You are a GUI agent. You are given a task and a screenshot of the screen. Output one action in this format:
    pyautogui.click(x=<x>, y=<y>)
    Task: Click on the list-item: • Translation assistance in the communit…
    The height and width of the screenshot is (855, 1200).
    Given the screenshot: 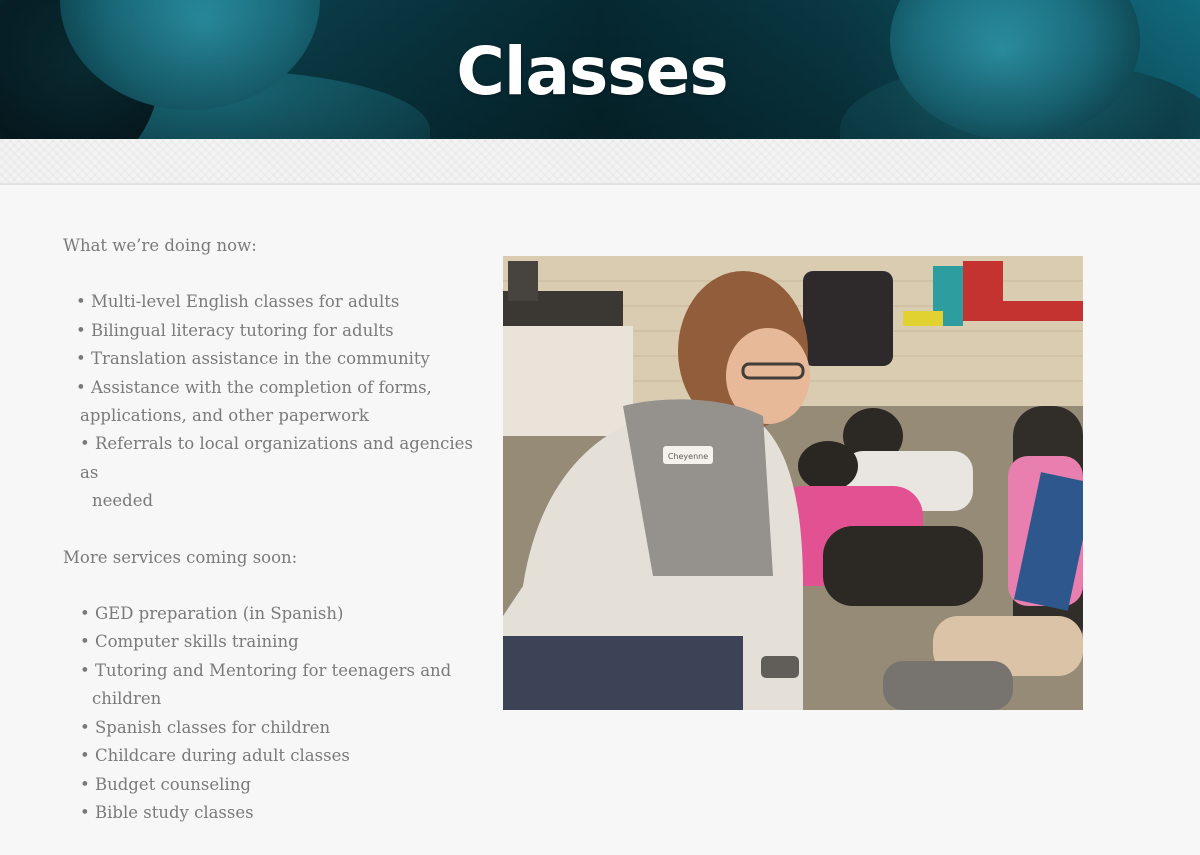 What is the action you would take?
    pyautogui.click(x=273, y=359)
    